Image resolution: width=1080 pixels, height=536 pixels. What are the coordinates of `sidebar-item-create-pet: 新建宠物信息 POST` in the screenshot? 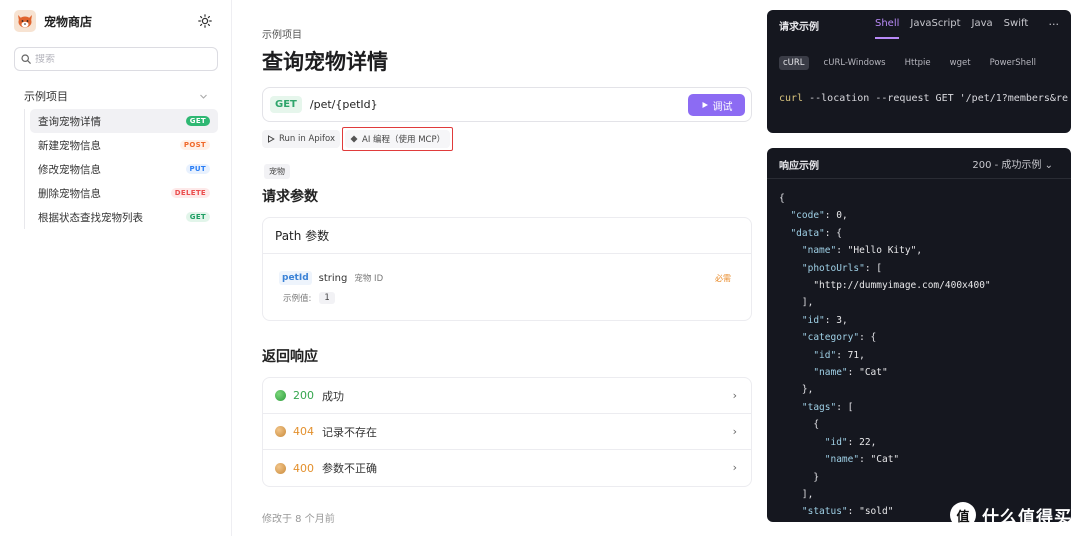 It's located at (124, 145).